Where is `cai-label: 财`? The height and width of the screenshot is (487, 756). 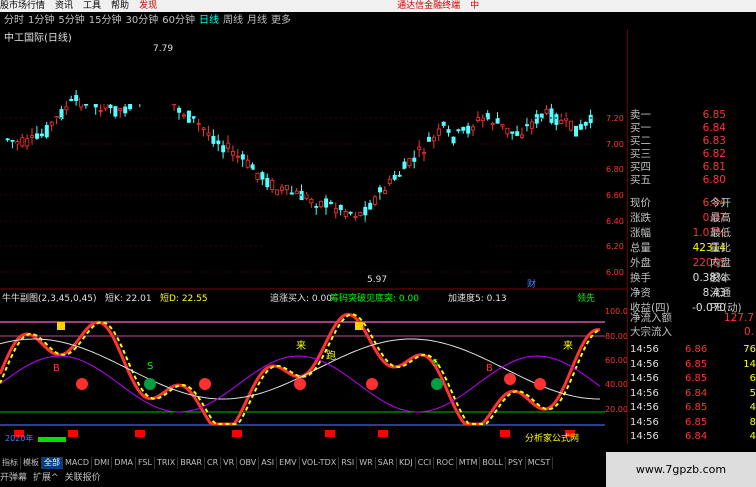
cai-label: 财 is located at coordinates (531, 284).